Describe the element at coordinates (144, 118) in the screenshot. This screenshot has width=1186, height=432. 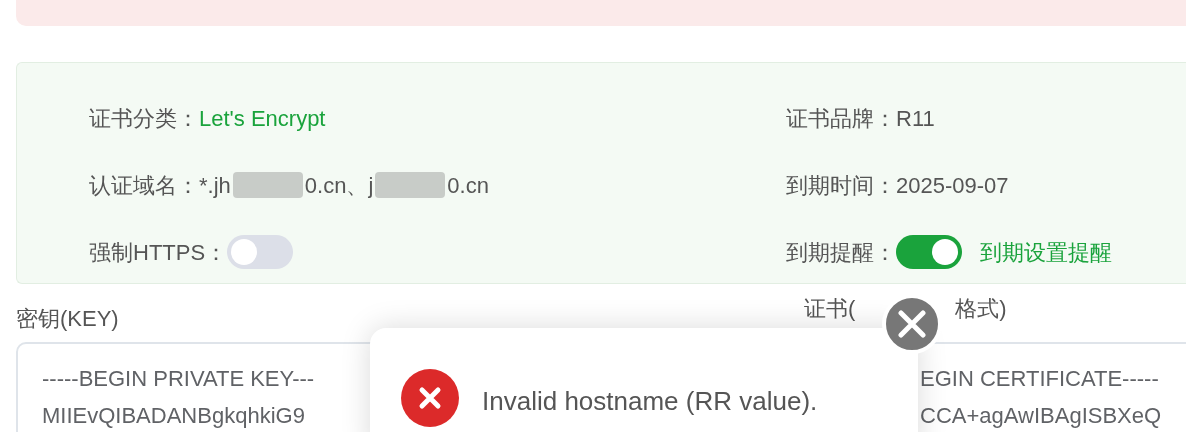
I see `field-label: 证书分类：` at that location.